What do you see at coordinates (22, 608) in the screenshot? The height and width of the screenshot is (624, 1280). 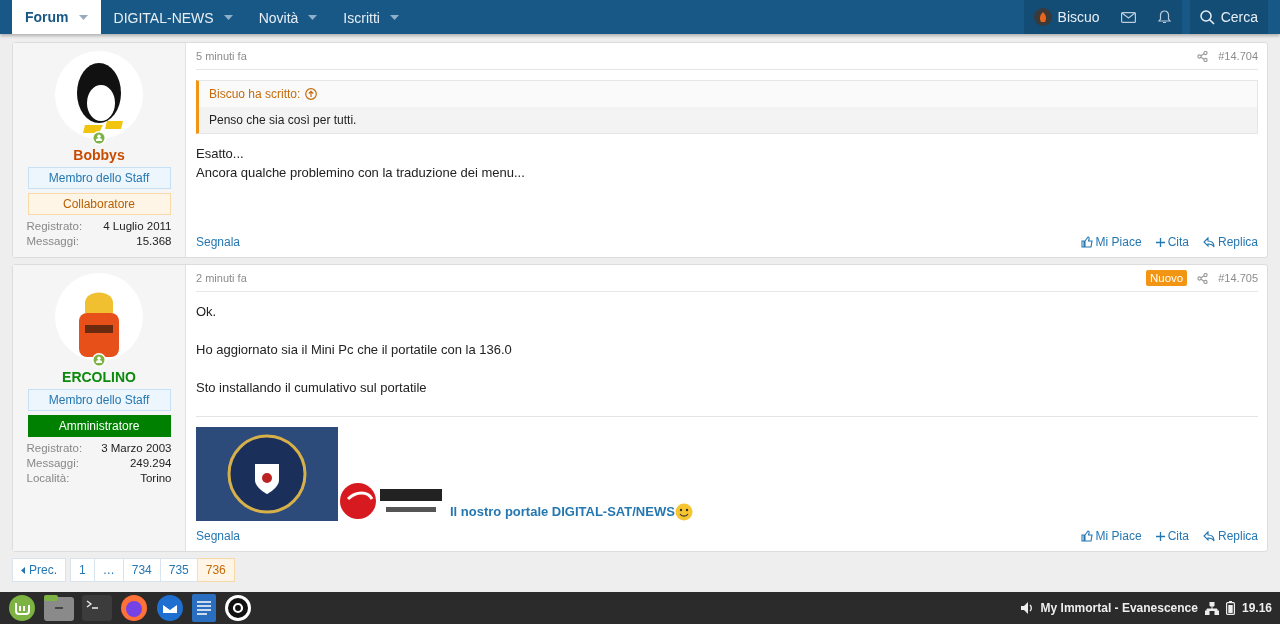 I see `menu-icon` at bounding box center [22, 608].